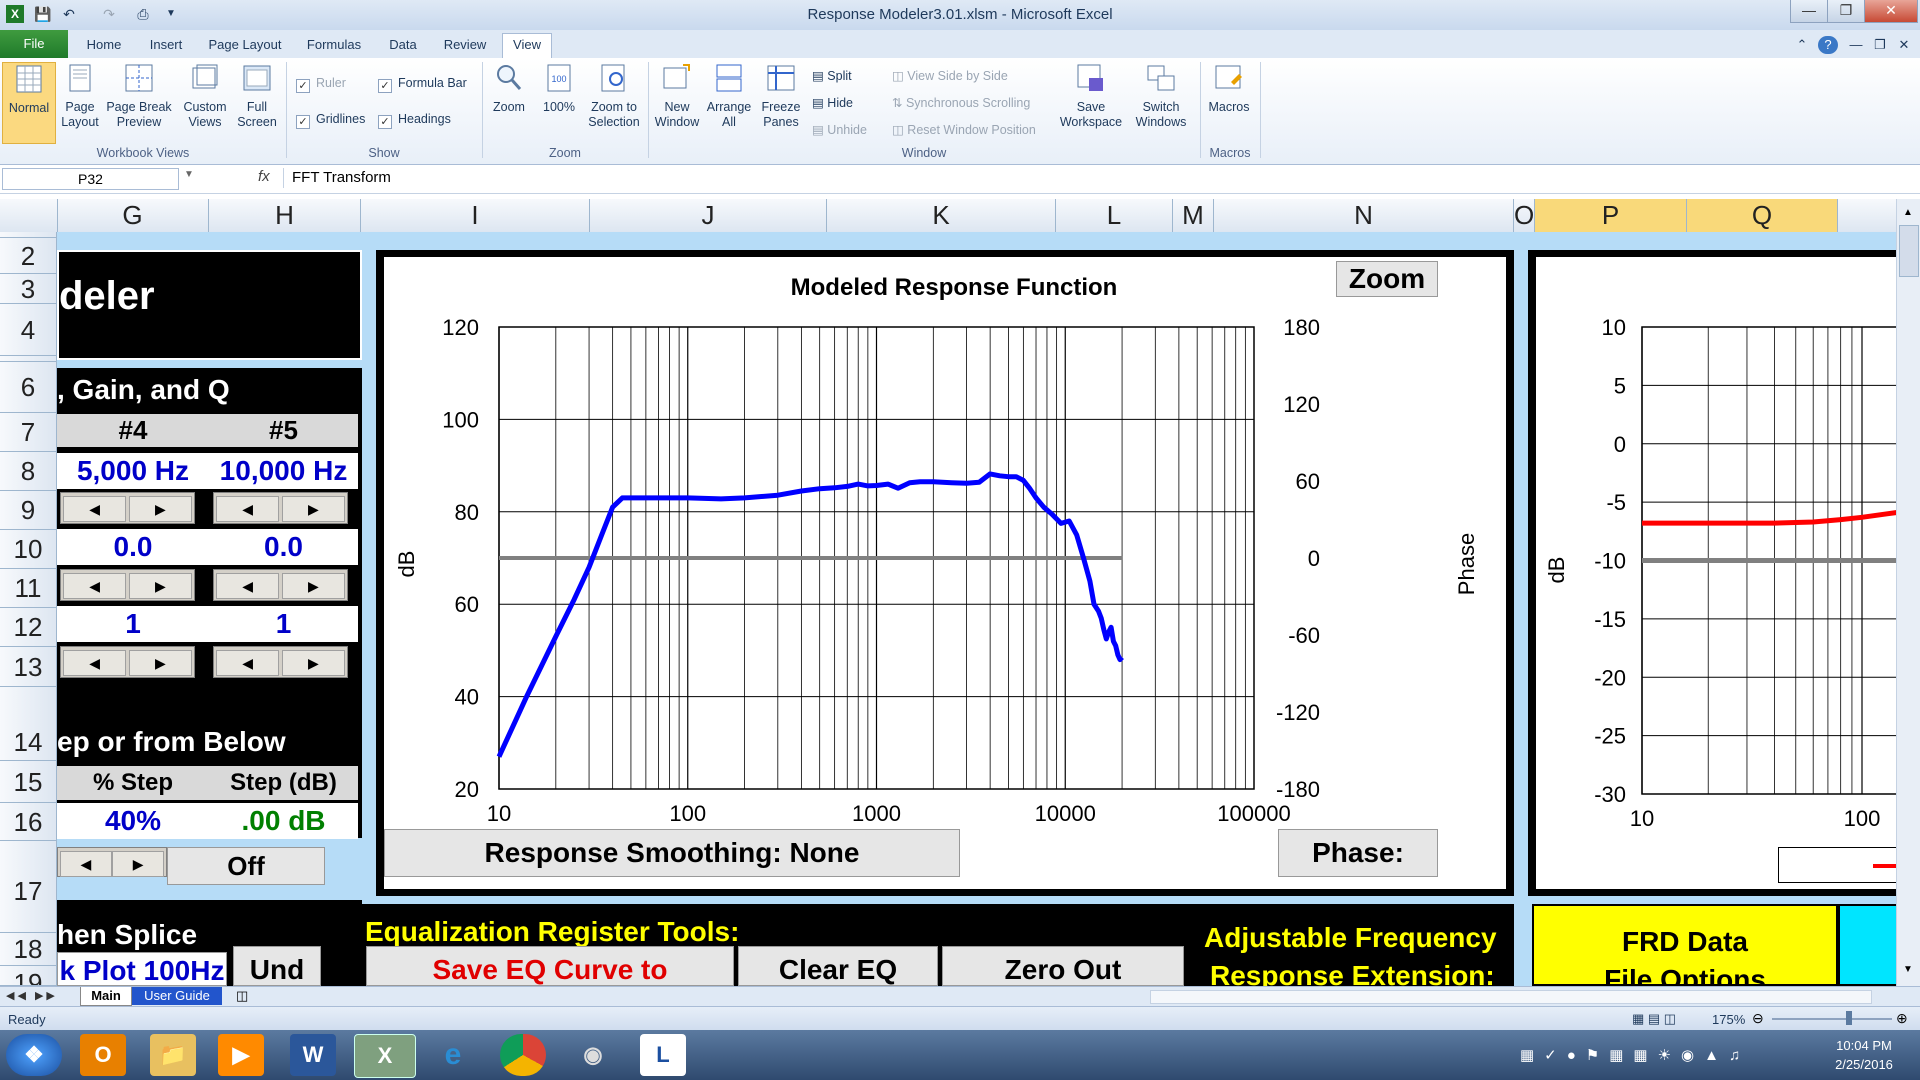 The width and height of the screenshot is (1920, 1080). I want to click on status-zoom-level: 175%, so click(1728, 1019).